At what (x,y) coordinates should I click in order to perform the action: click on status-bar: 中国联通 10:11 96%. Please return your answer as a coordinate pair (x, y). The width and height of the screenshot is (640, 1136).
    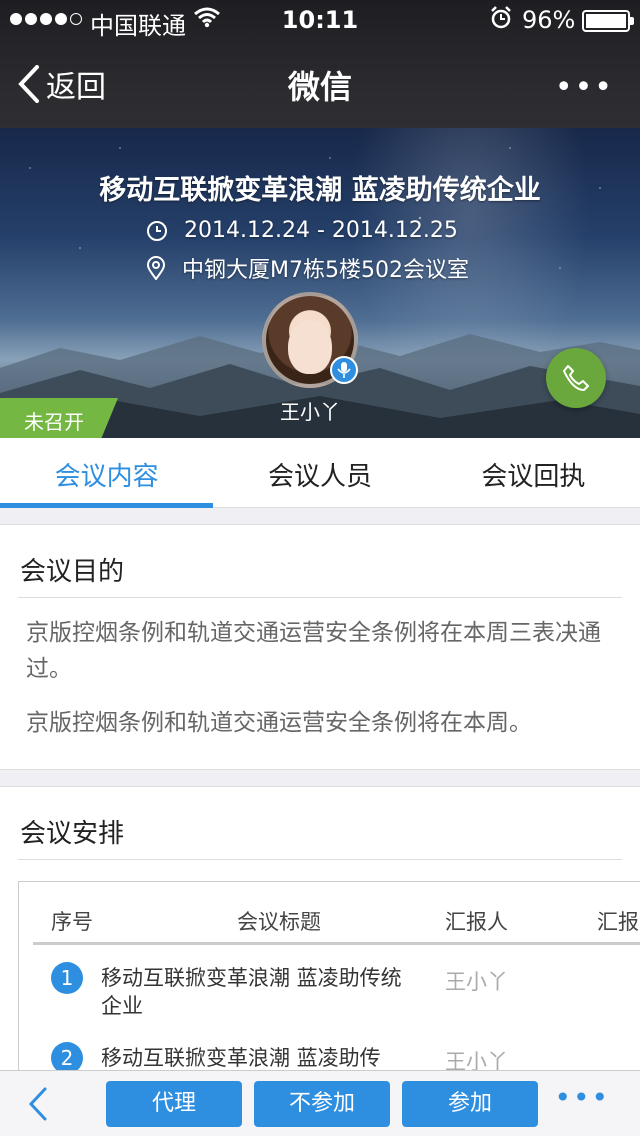
    Looking at the image, I should click on (320, 20).